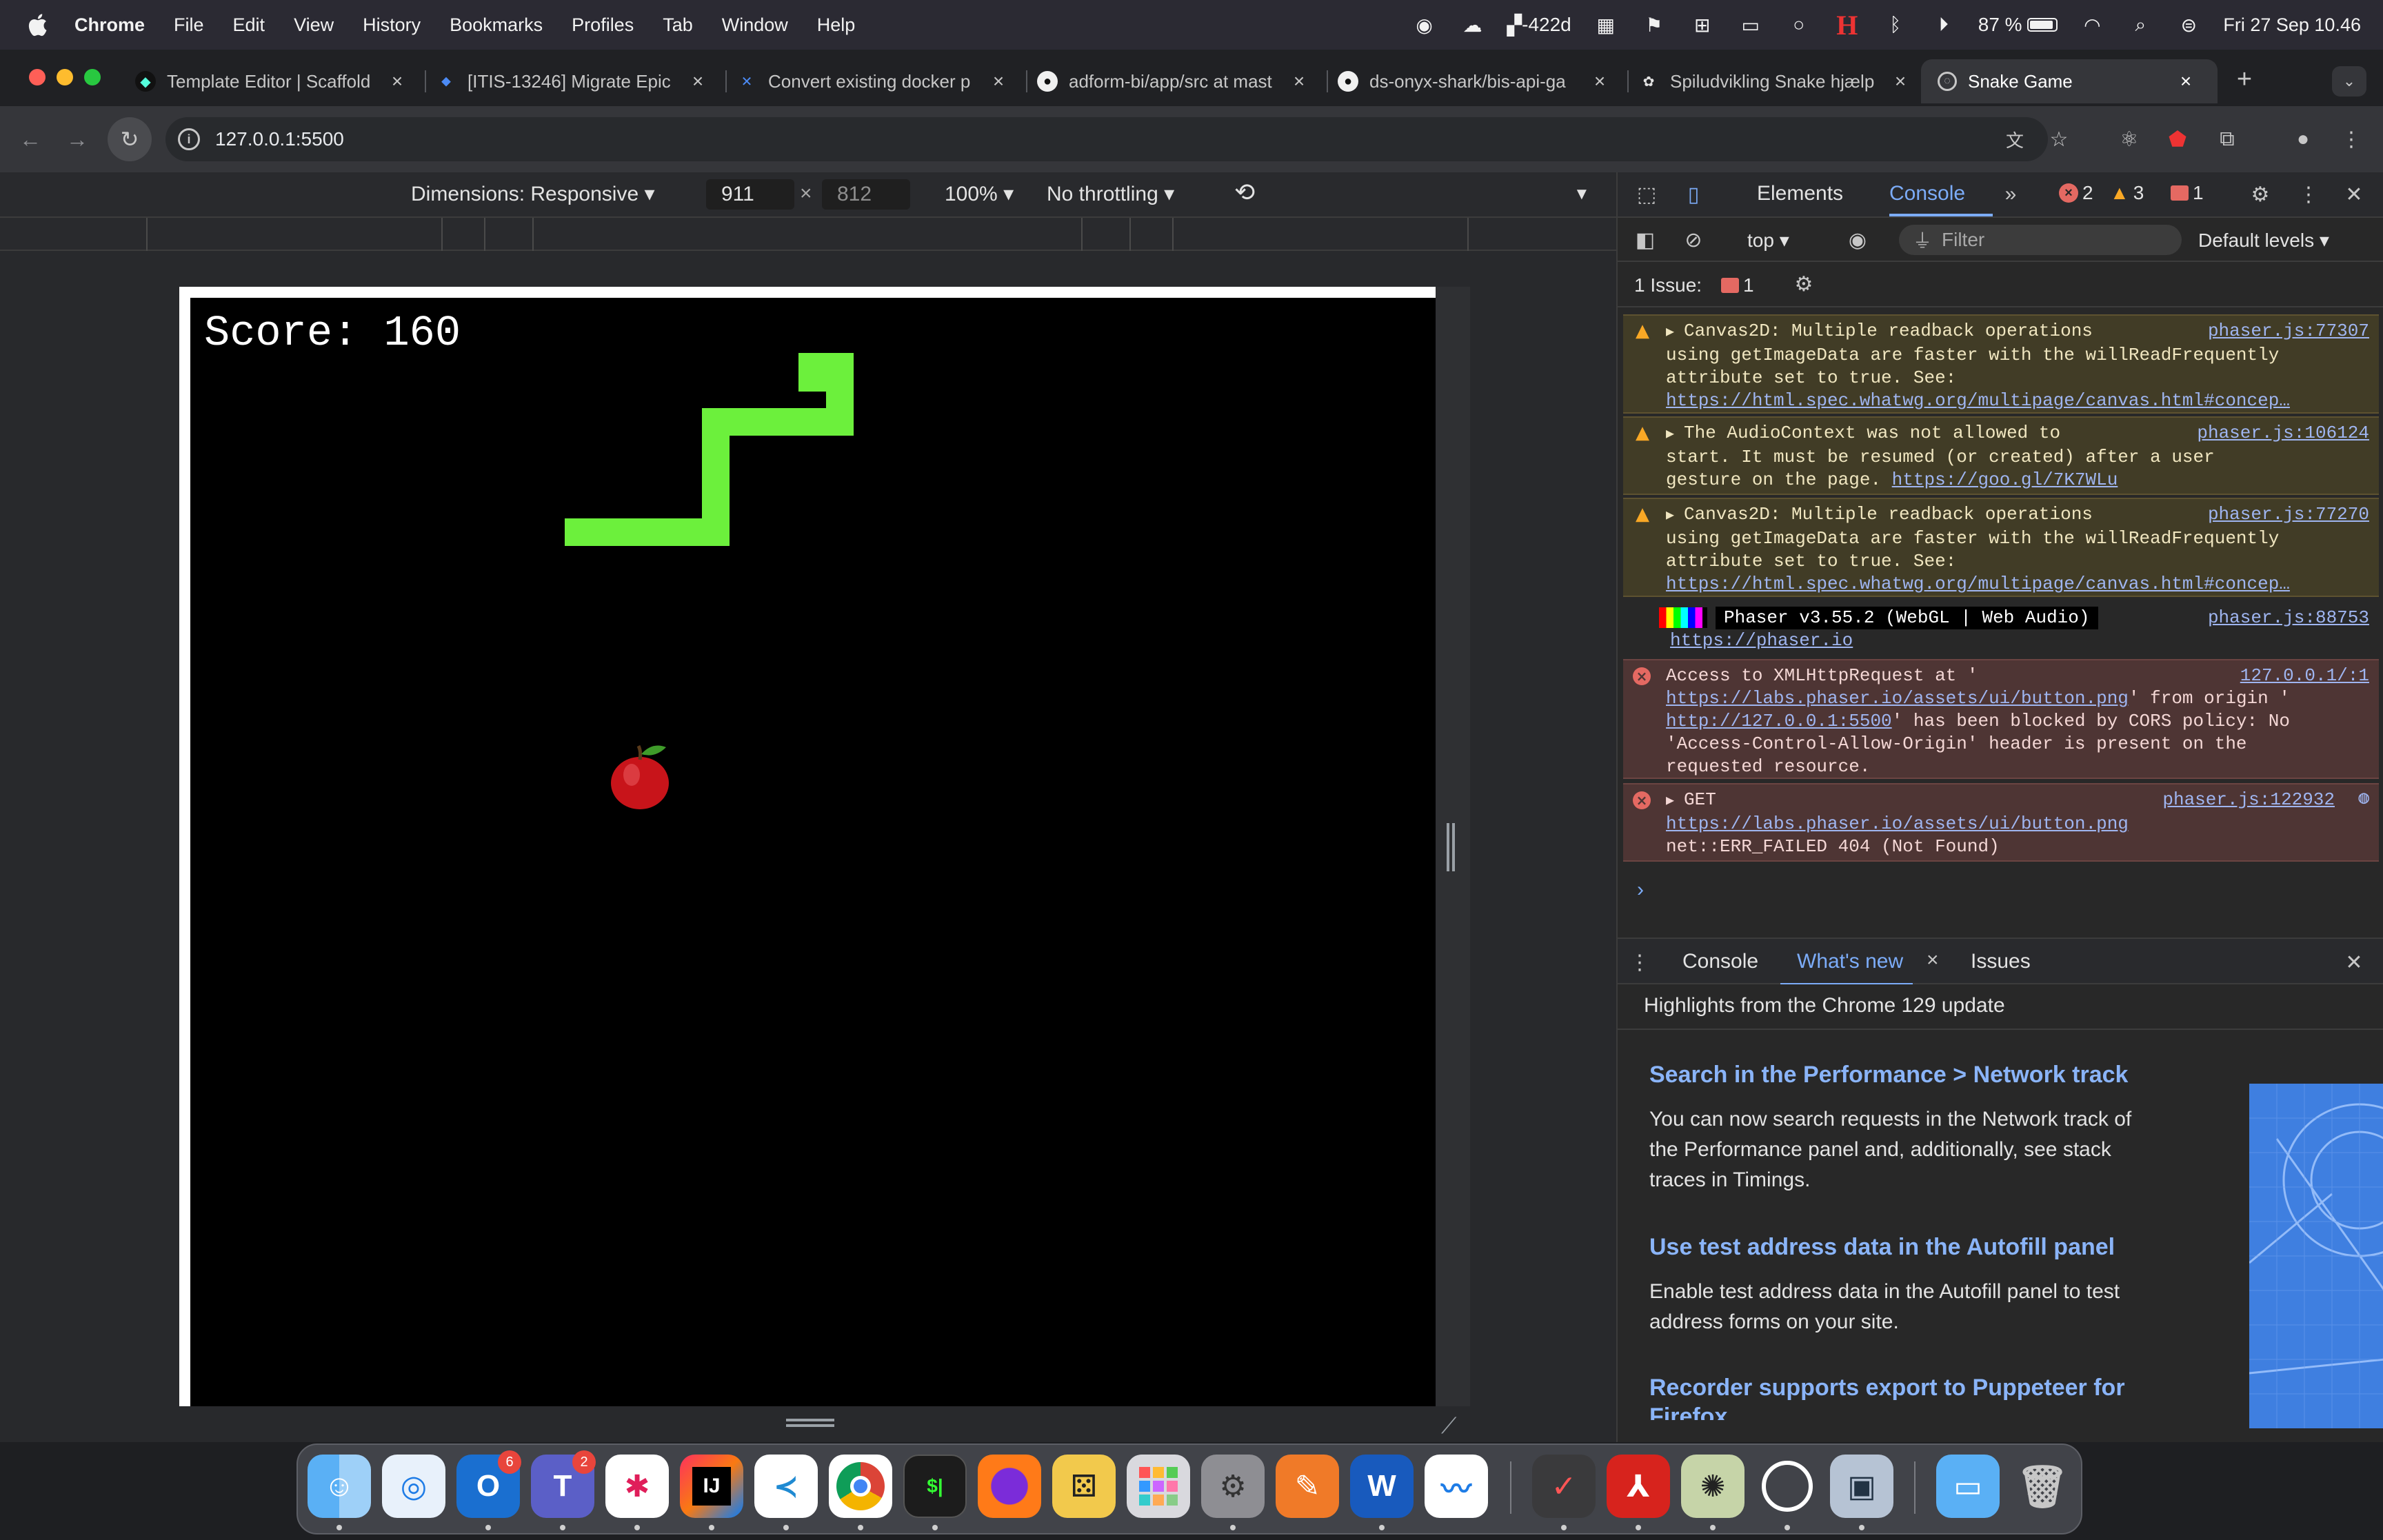  I want to click on tab-console: Console, so click(1927, 194).